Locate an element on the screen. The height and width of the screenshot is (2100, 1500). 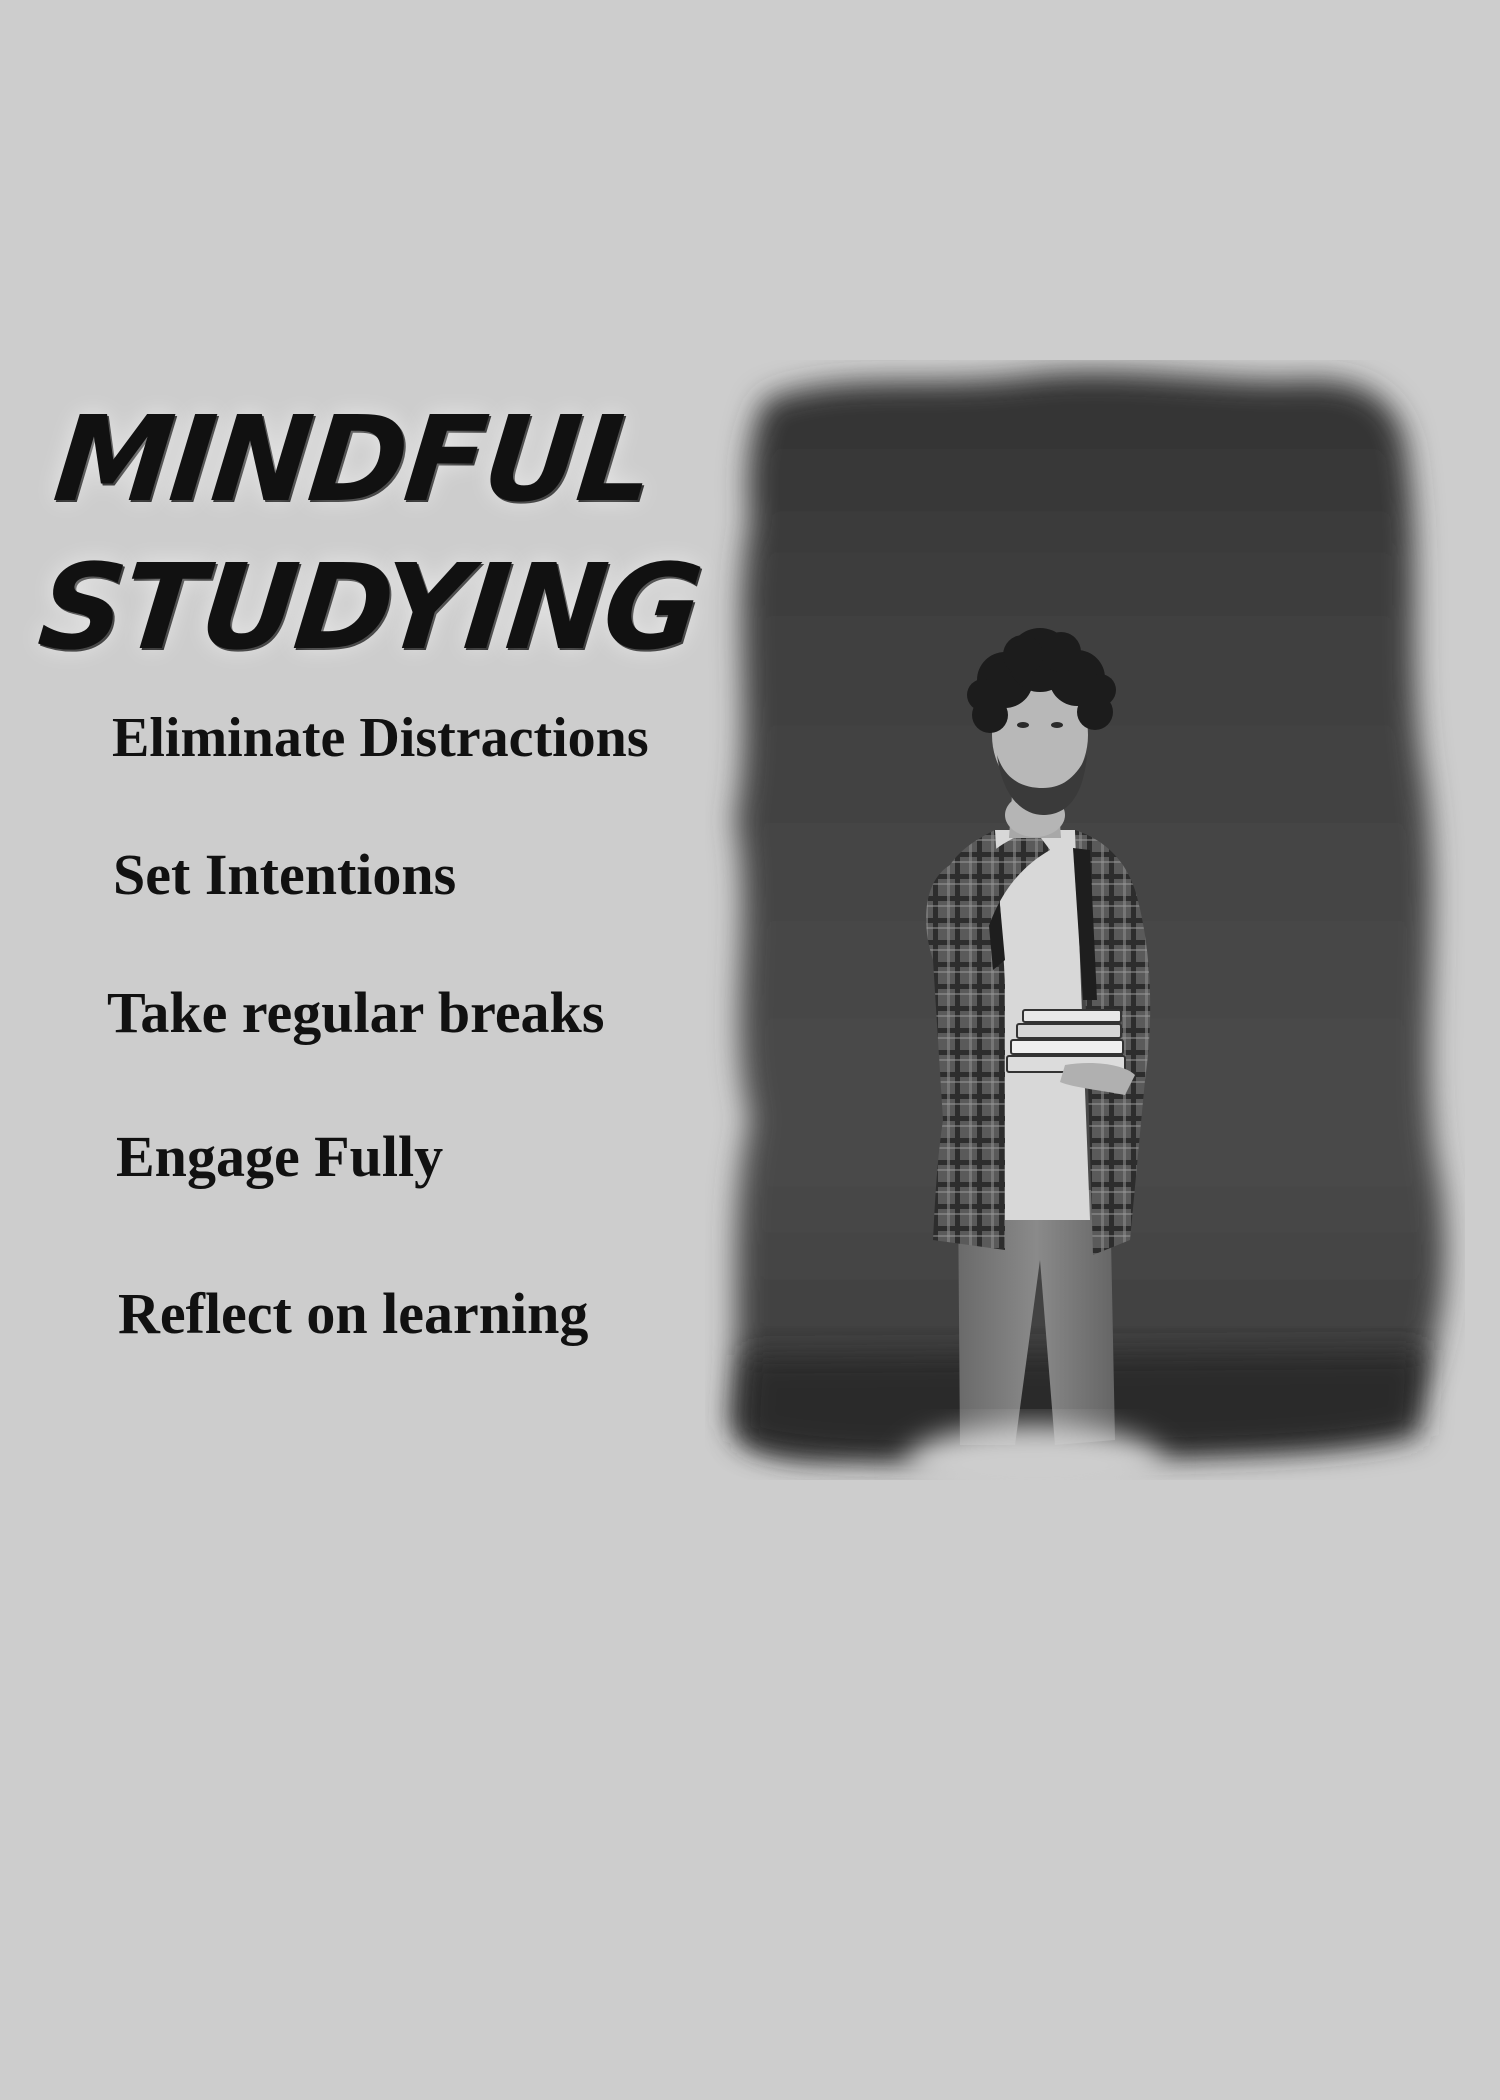
books-stack is located at coordinates (1066, 1041).